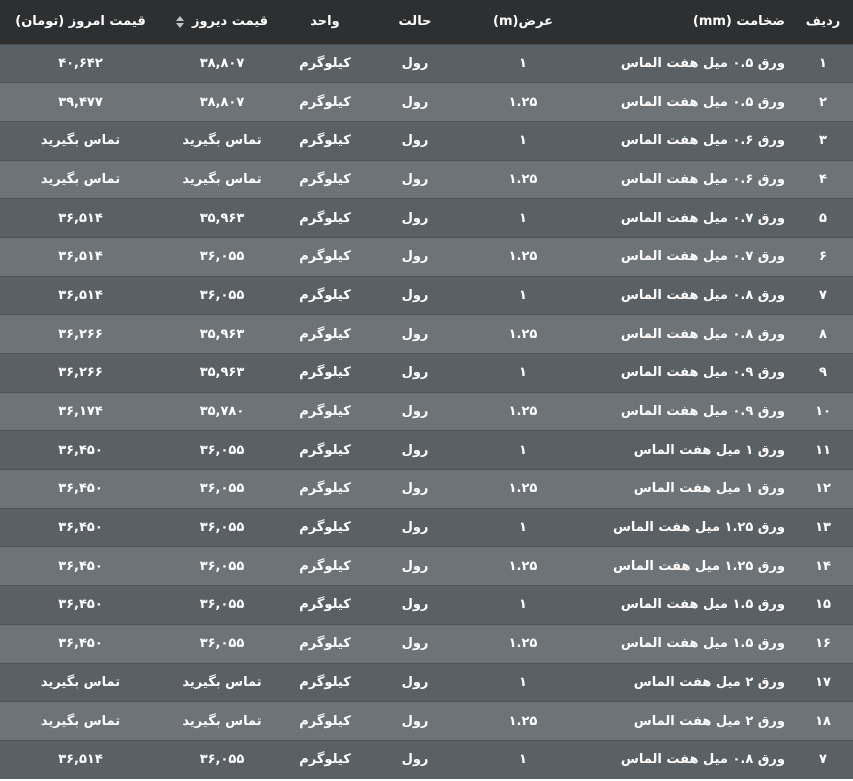 This screenshot has width=853, height=781. Describe the element at coordinates (823, 566) in the screenshot. I see `cell-index: ۱۴` at that location.